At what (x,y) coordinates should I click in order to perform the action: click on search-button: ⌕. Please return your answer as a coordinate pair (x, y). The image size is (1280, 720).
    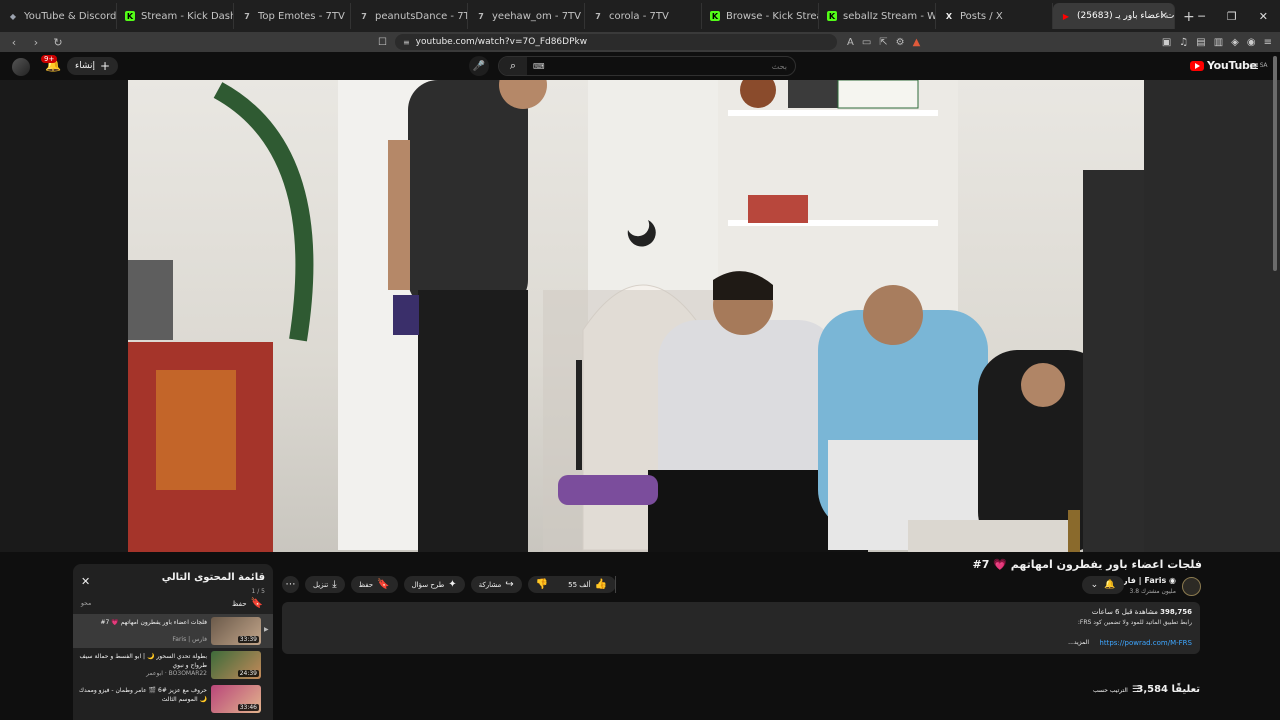
    Looking at the image, I should click on (513, 66).